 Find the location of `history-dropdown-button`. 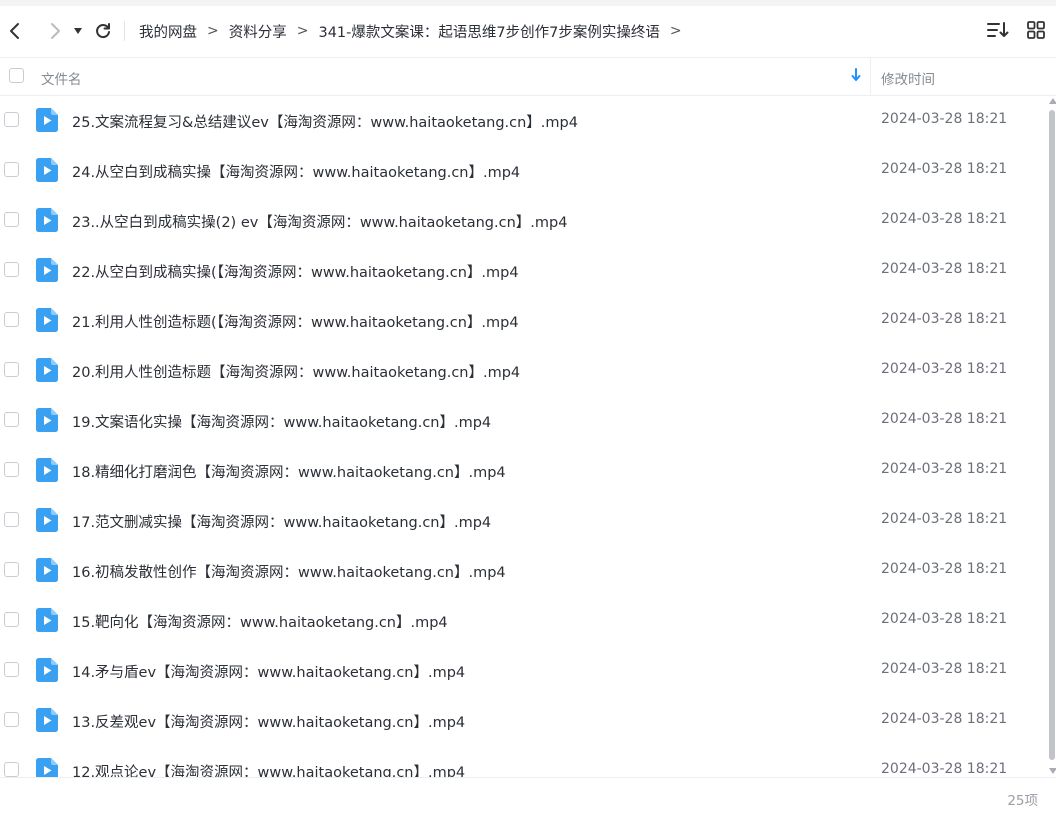

history-dropdown-button is located at coordinates (78, 31).